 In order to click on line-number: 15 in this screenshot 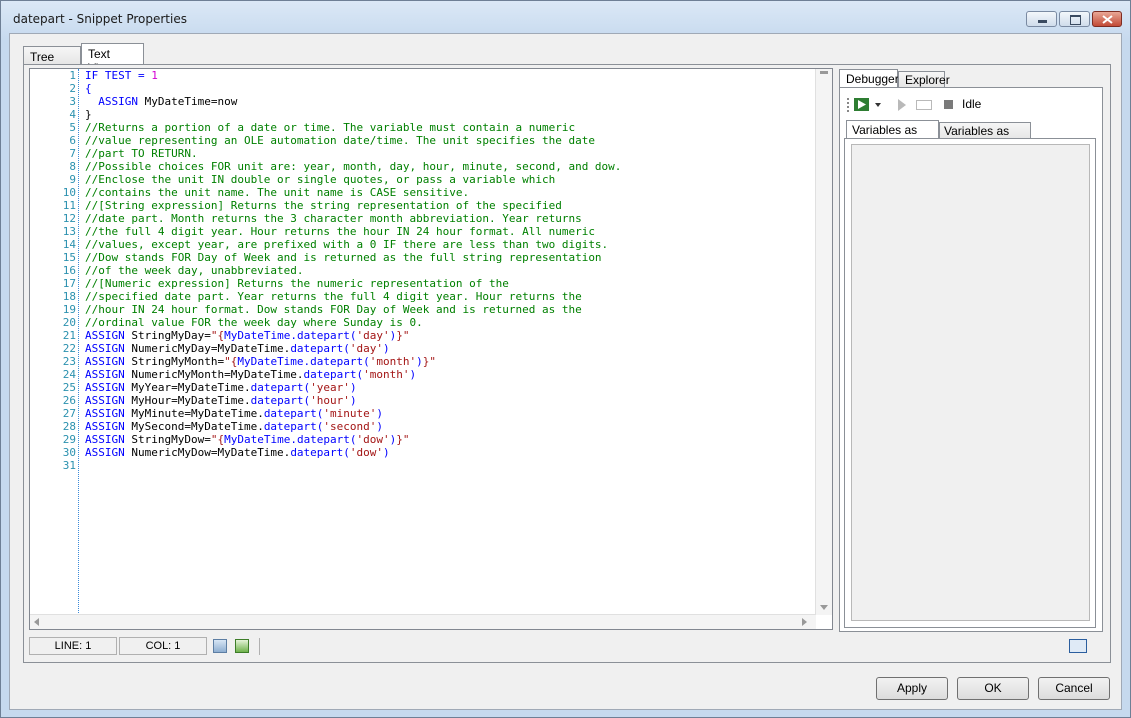, I will do `click(69, 257)`.